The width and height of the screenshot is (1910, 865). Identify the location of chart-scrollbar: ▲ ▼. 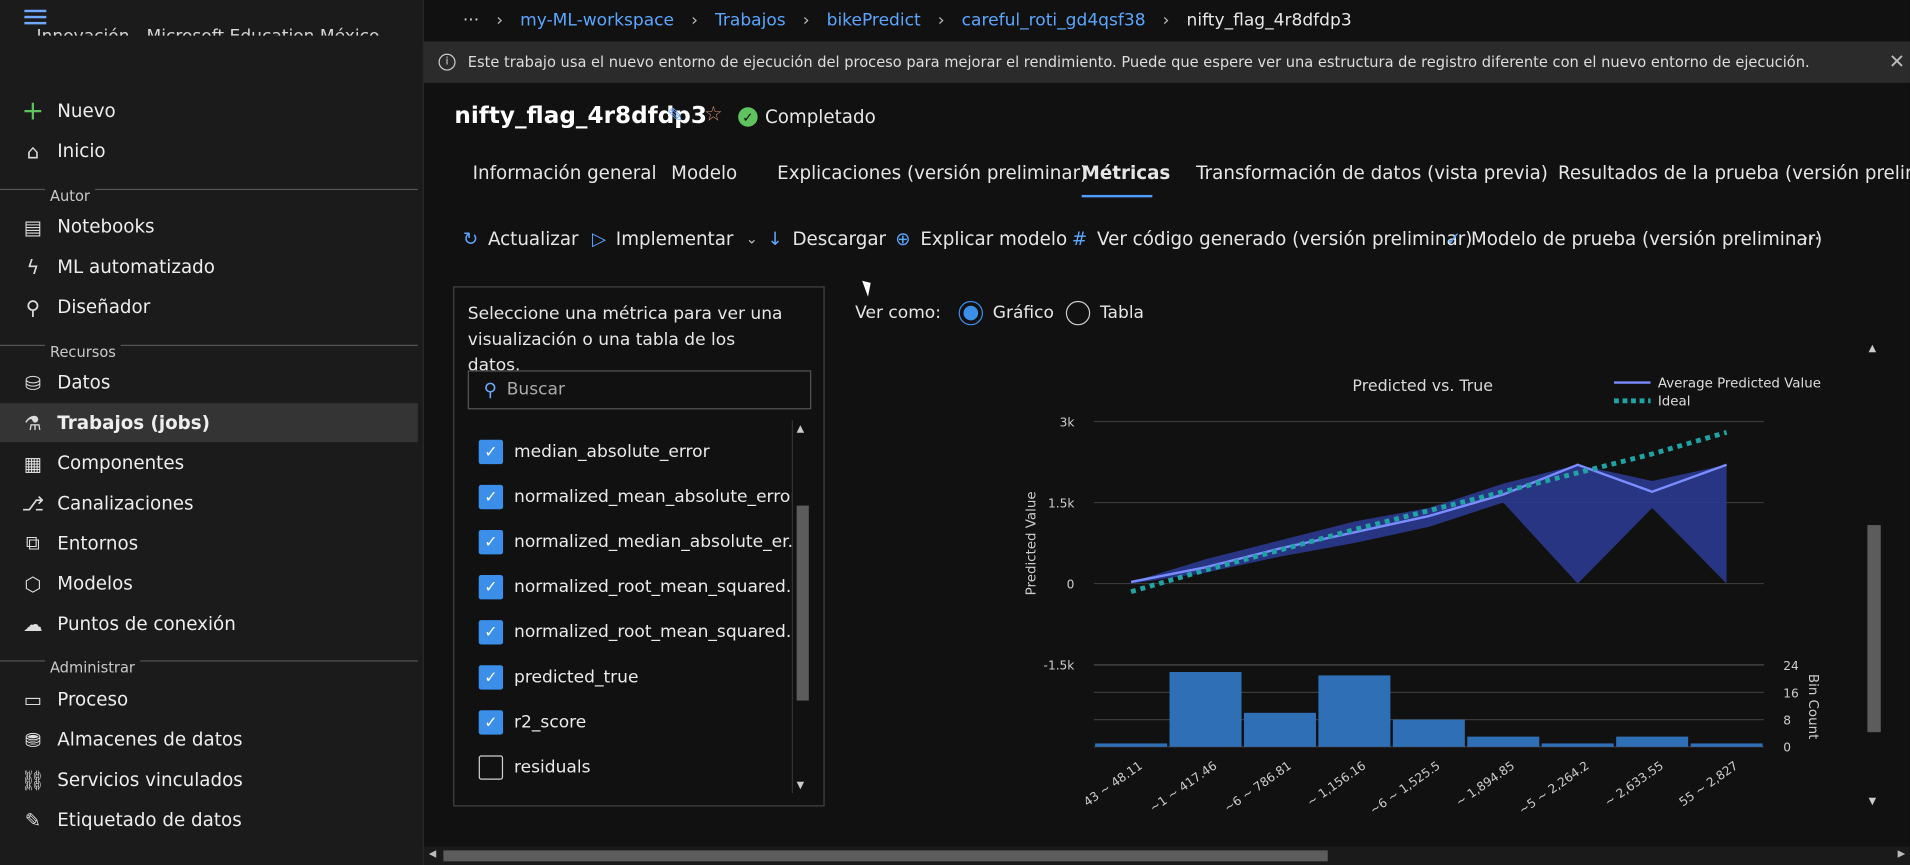
(1874, 574).